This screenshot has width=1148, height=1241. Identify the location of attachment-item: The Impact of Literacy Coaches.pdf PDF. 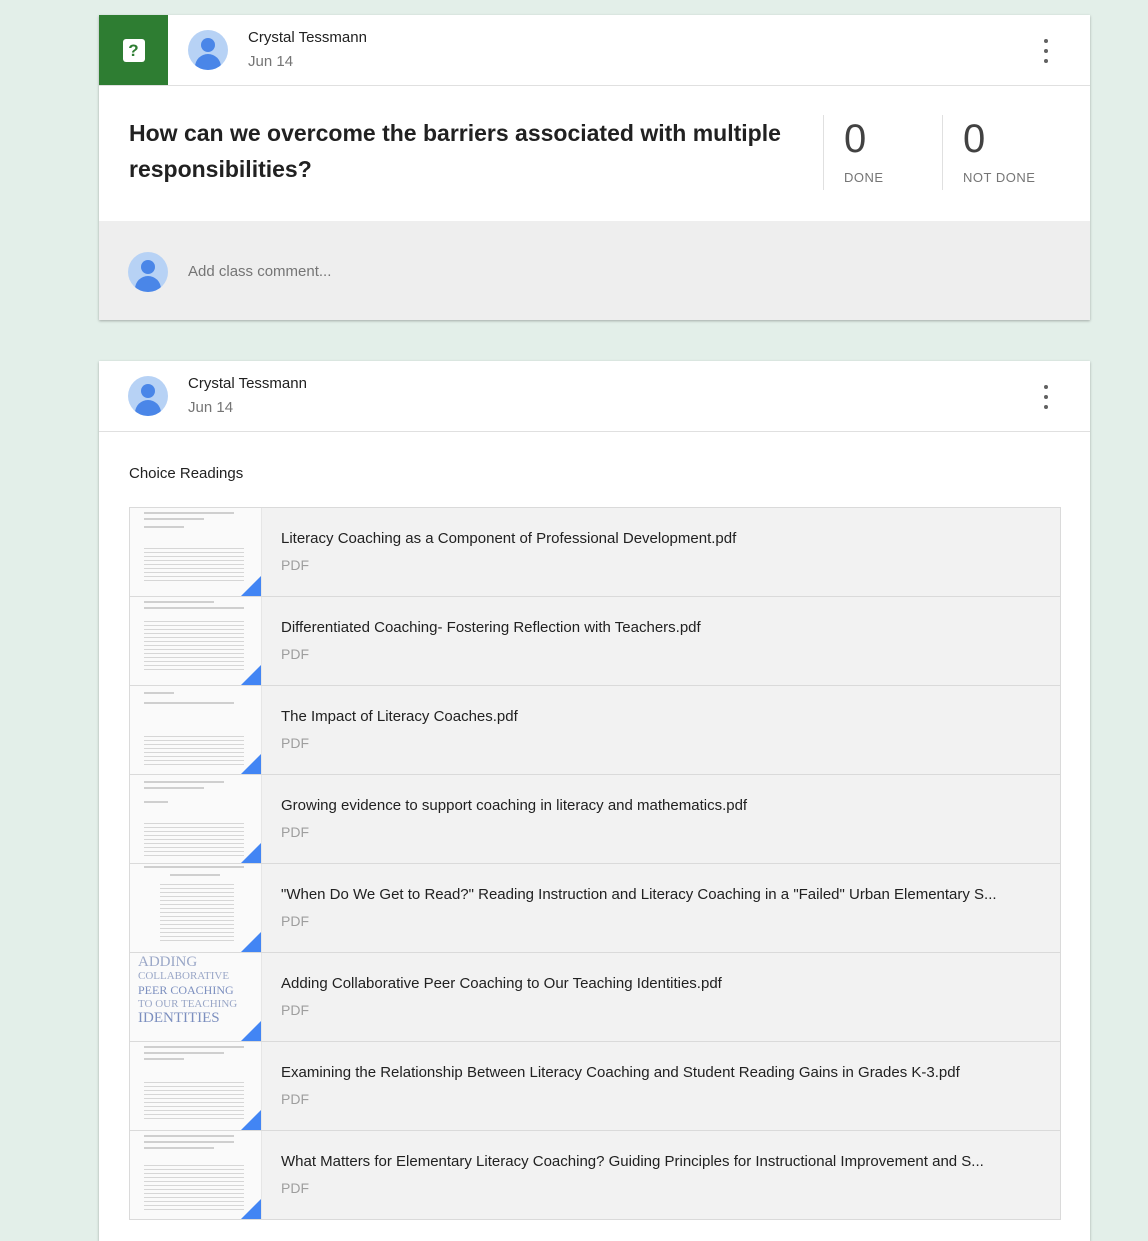
(595, 730).